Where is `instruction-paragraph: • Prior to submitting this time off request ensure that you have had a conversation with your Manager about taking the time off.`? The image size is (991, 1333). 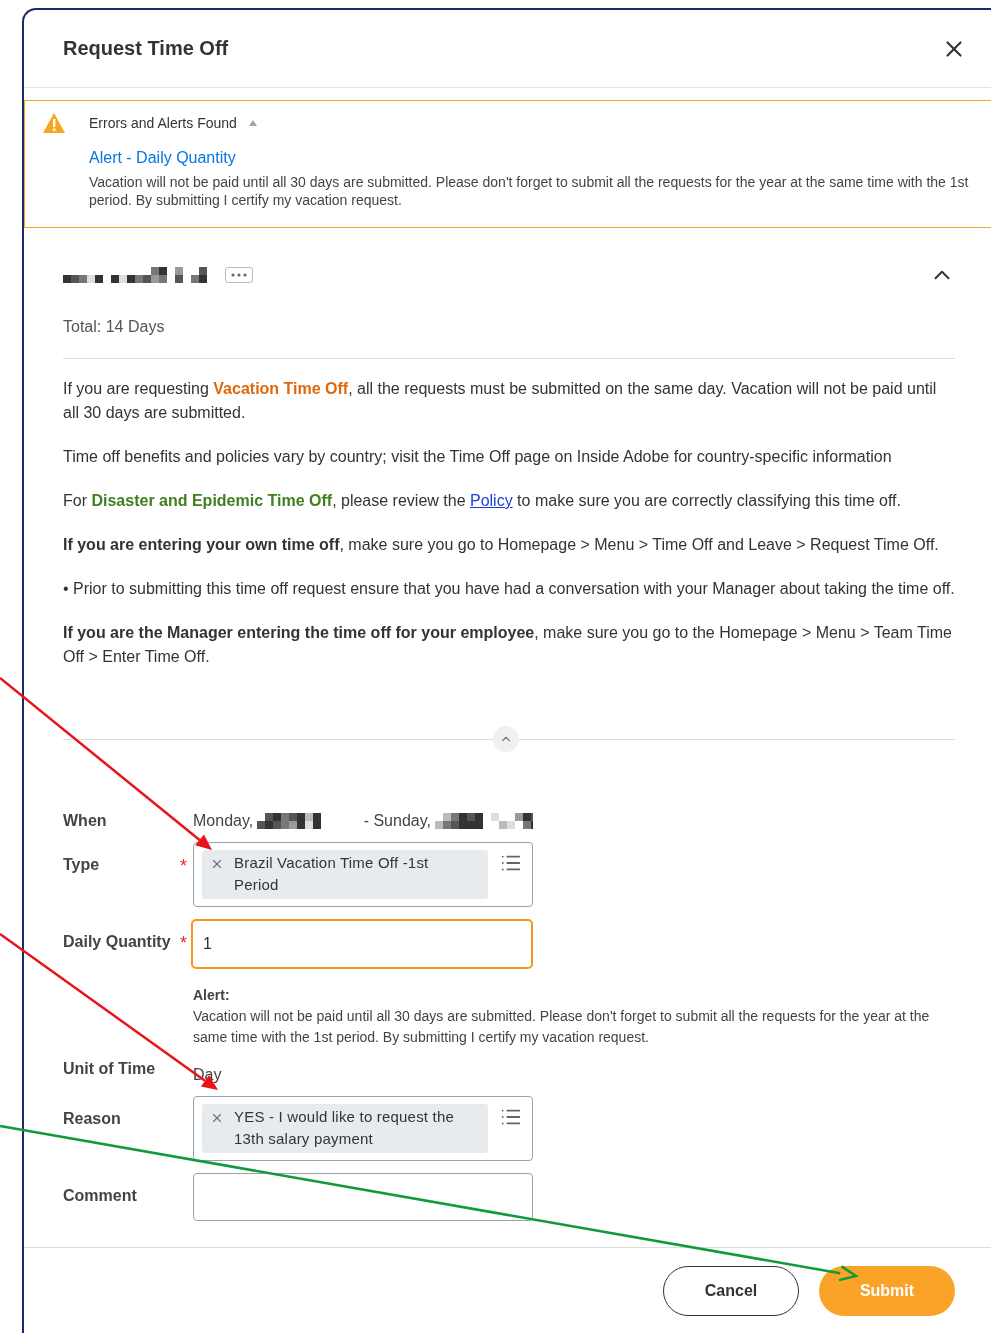
instruction-paragraph: • Prior to submitting this time off request ensure that you have had a conversation with your Manager about taking the time off. is located at coordinates (509, 589).